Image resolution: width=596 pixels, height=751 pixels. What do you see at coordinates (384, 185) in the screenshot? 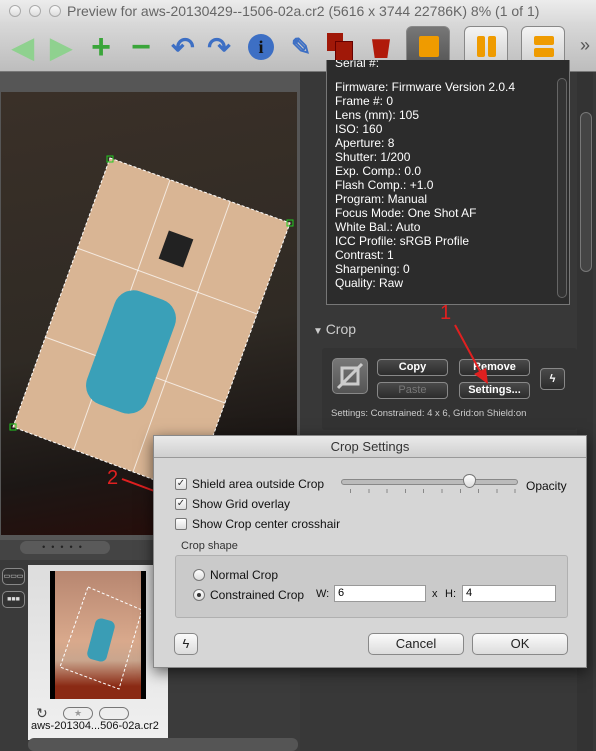
I see `metadata-line: Flash Comp.: +1.0` at bounding box center [384, 185].